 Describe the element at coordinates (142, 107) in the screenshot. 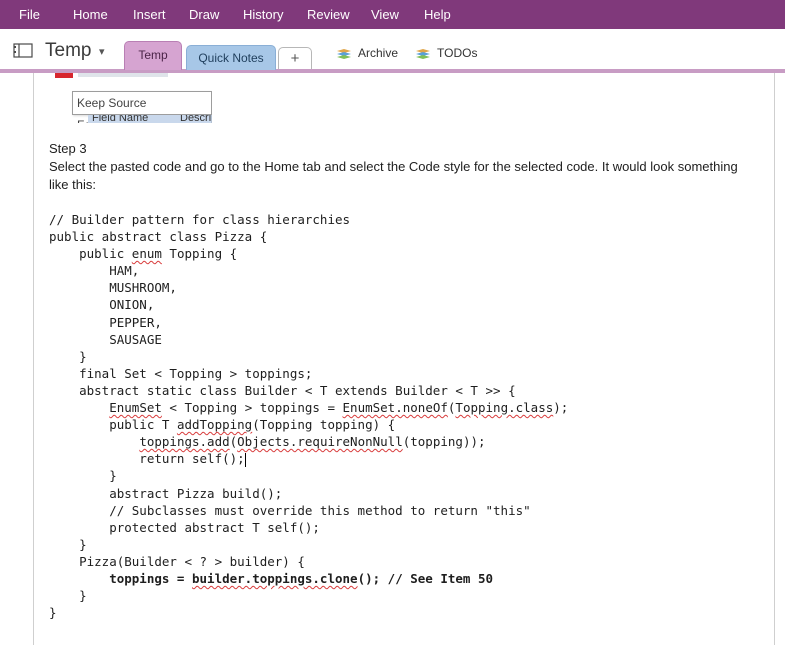

I see `tooltip: Keep Source Formatting (K)` at that location.